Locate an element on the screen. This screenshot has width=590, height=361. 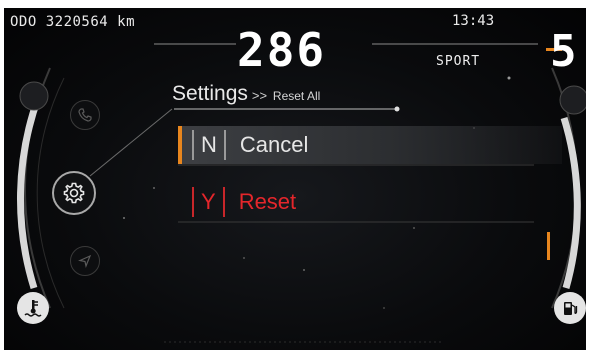
ride-mode: SPORT is located at coordinates (458, 61).